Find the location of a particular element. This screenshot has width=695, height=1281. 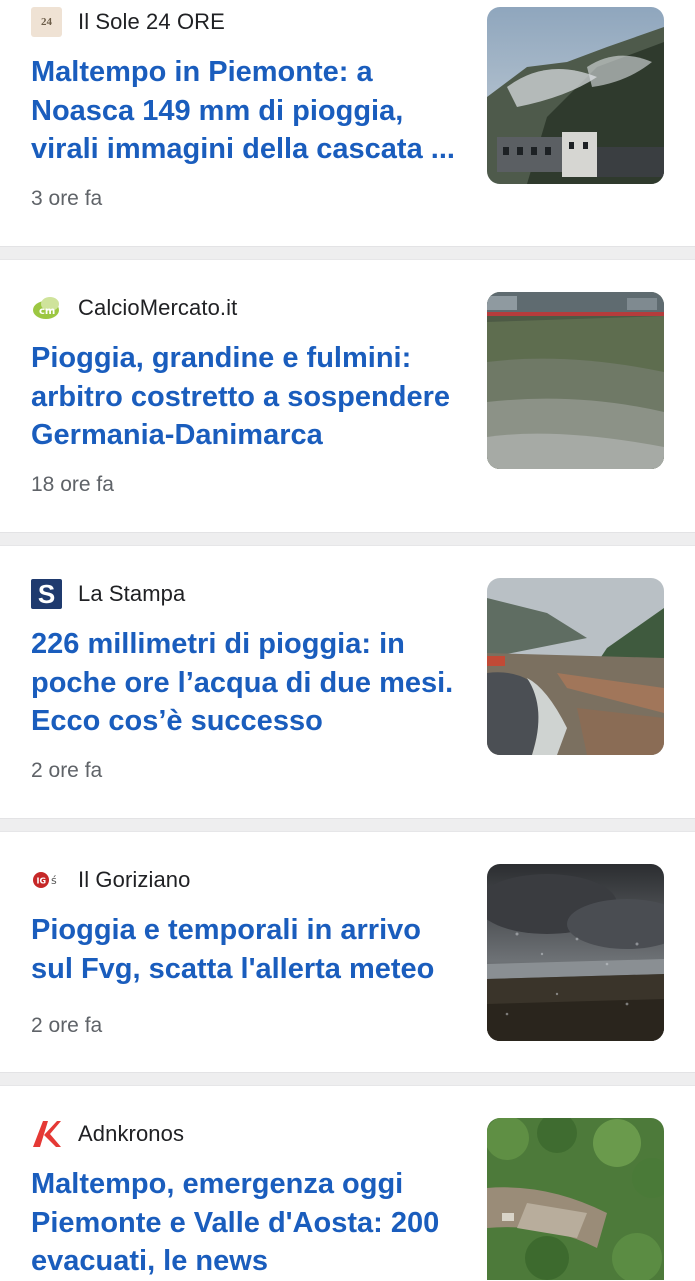

source-name: Il Goriziano is located at coordinates (134, 879).